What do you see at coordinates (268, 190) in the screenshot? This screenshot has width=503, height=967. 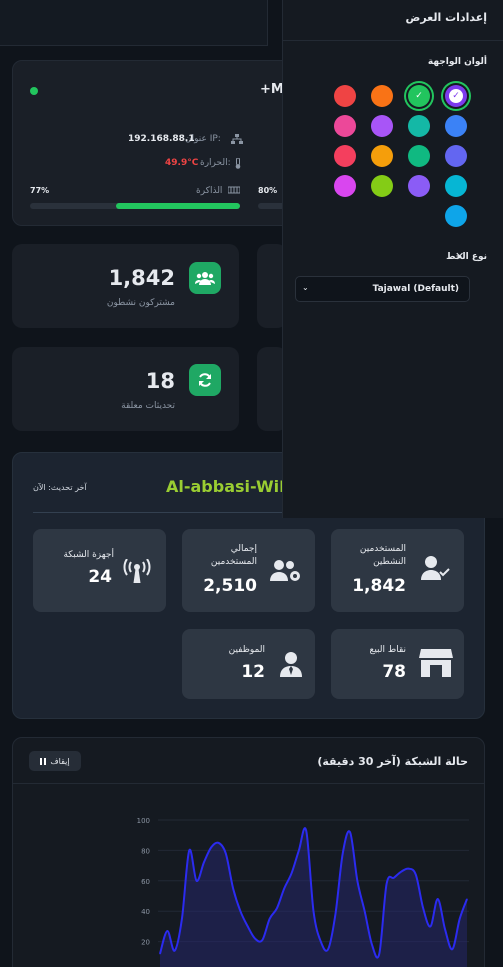 I see `cpu-percent: 80%` at bounding box center [268, 190].